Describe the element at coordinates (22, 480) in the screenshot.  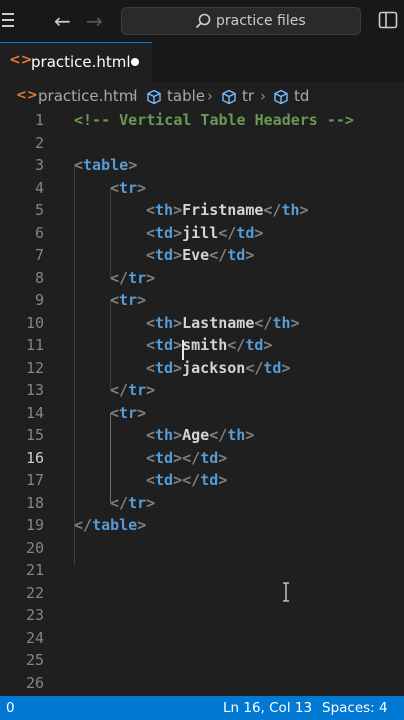
I see `line-number: 17` at that location.